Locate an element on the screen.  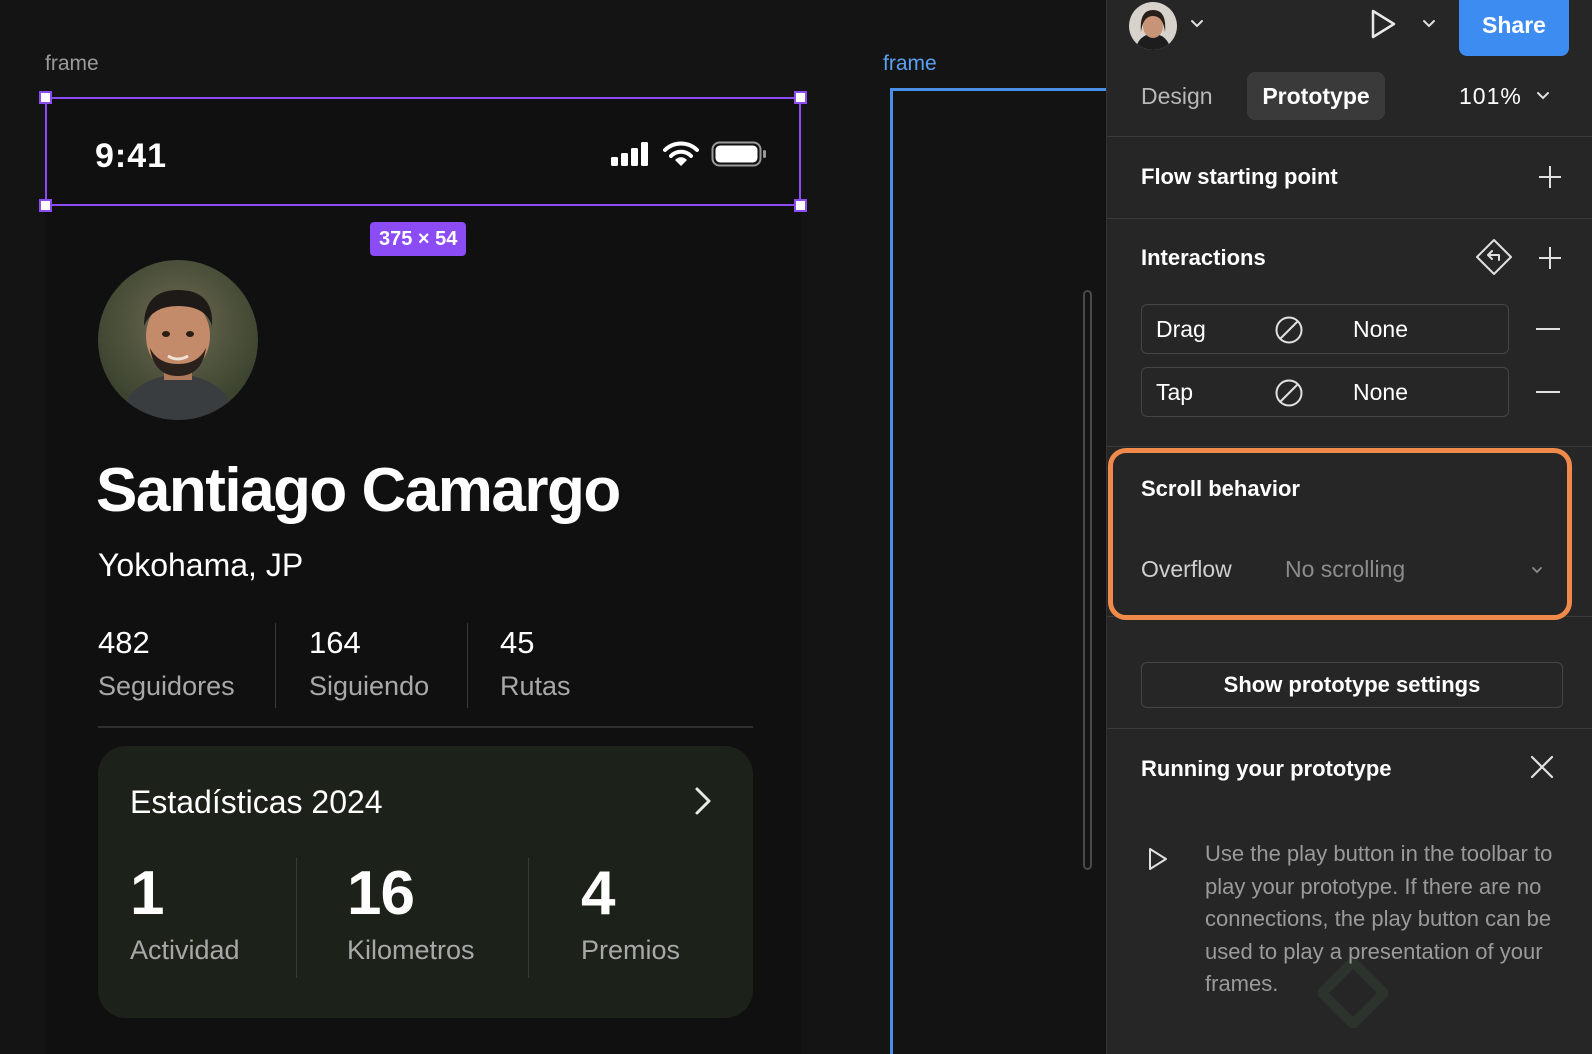
scroll-behavior-title: Scroll behavior is located at coordinates (1220, 488).